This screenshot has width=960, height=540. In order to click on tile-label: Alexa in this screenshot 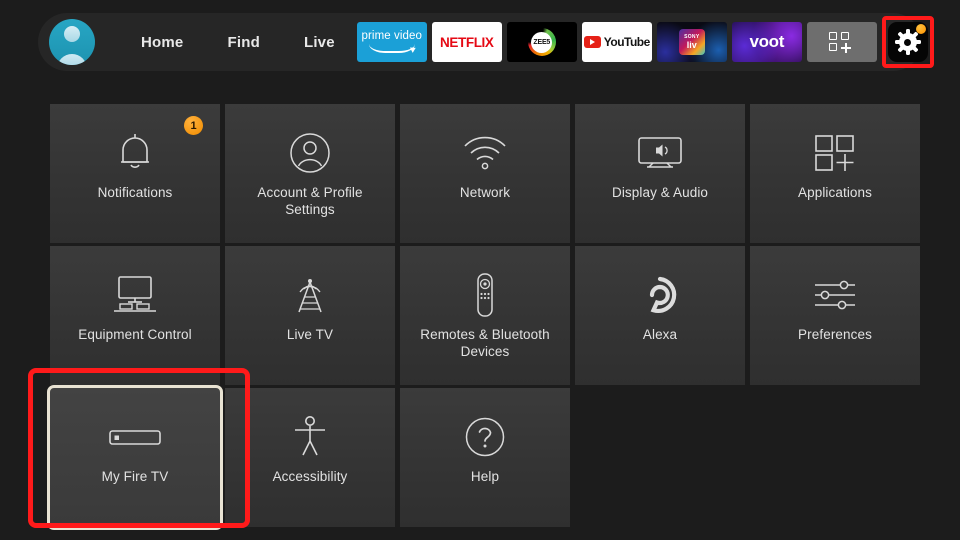, I will do `click(660, 334)`.